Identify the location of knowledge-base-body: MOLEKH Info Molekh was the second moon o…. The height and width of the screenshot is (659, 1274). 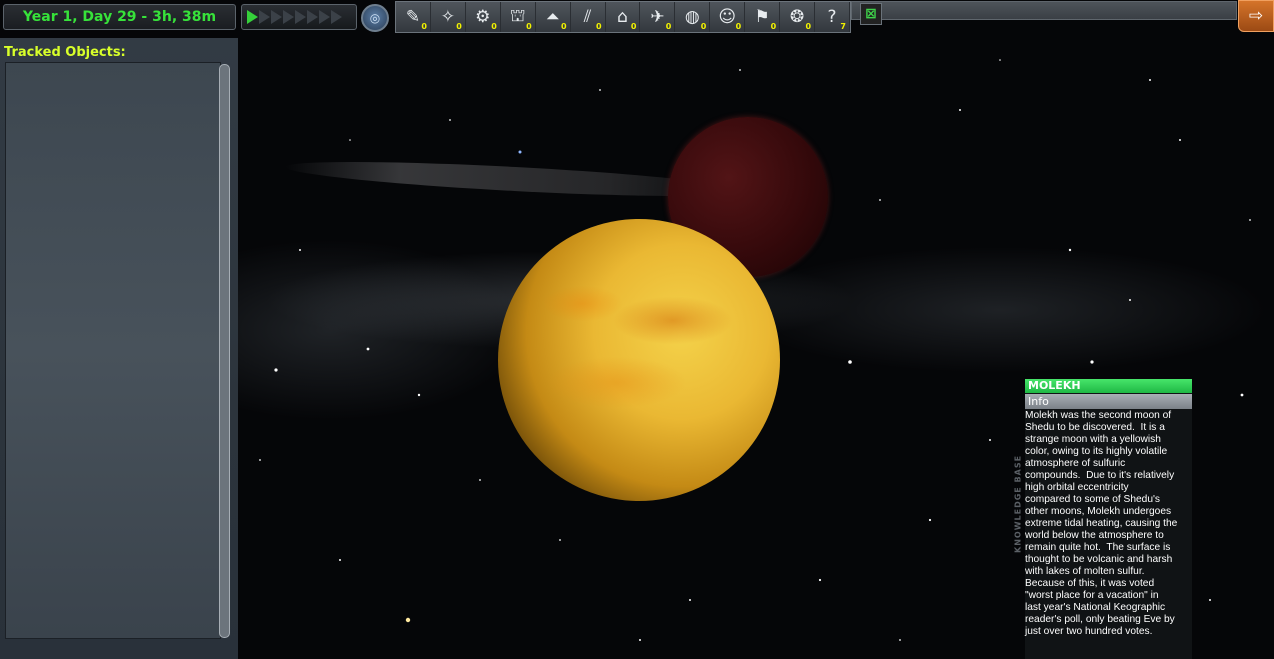
(1108, 519).